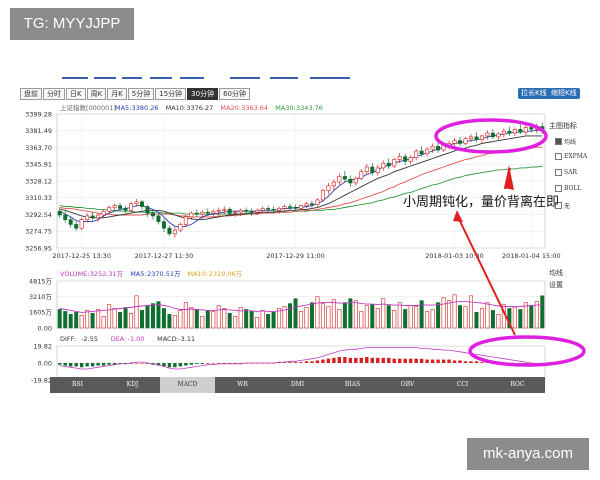 This screenshot has width=600, height=480. Describe the element at coordinates (132, 385) in the screenshot. I see `tab-kdj: KDJ` at that location.